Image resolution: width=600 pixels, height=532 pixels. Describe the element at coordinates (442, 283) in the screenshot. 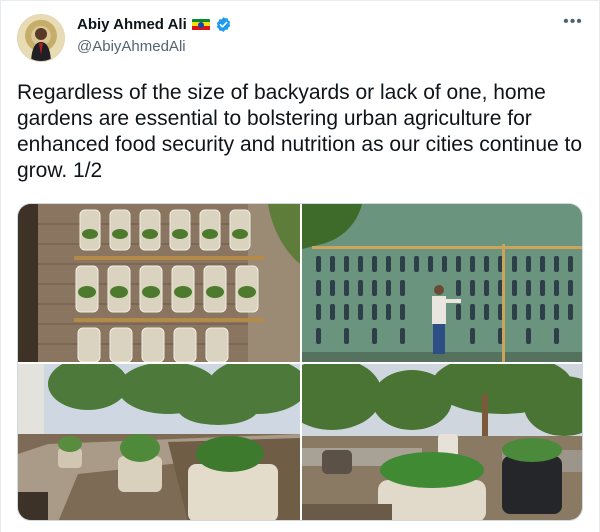

I see `photo-vertical-bottle-wall` at that location.